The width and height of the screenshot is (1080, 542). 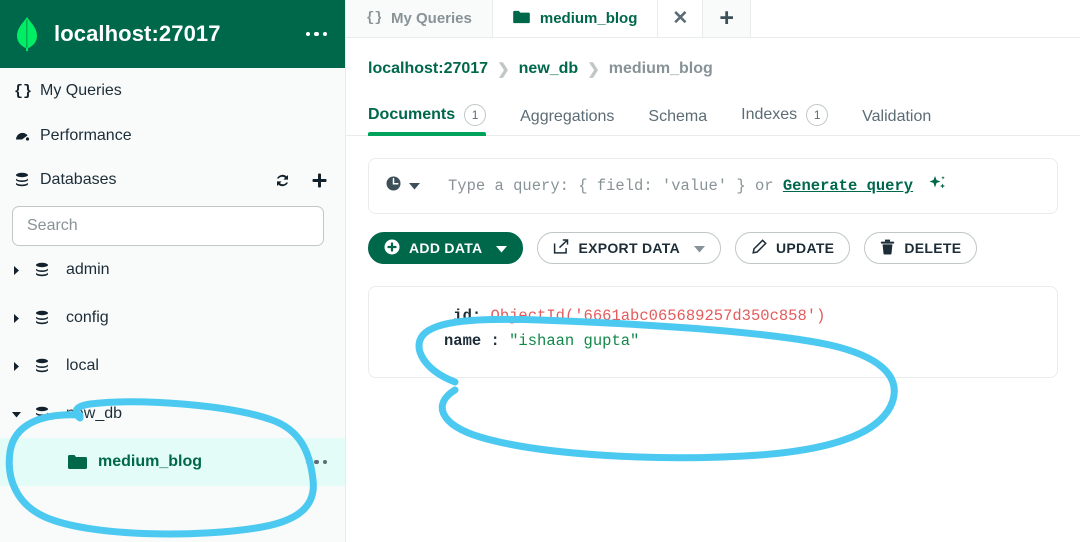 I want to click on delete-button: DELETE, so click(x=921, y=248).